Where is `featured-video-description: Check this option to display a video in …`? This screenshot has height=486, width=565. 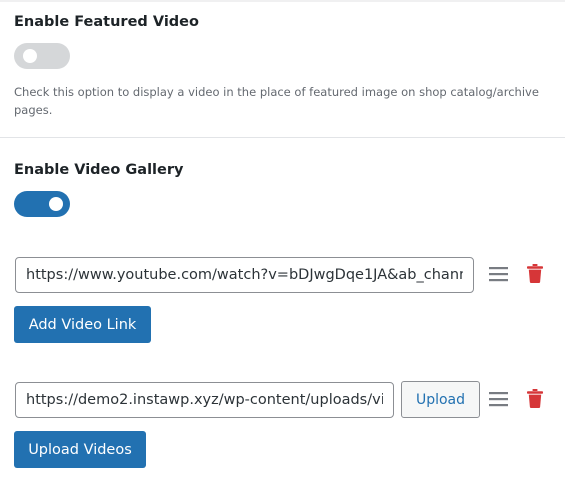
featured-video-description: Check this option to display a video in … is located at coordinates (276, 101).